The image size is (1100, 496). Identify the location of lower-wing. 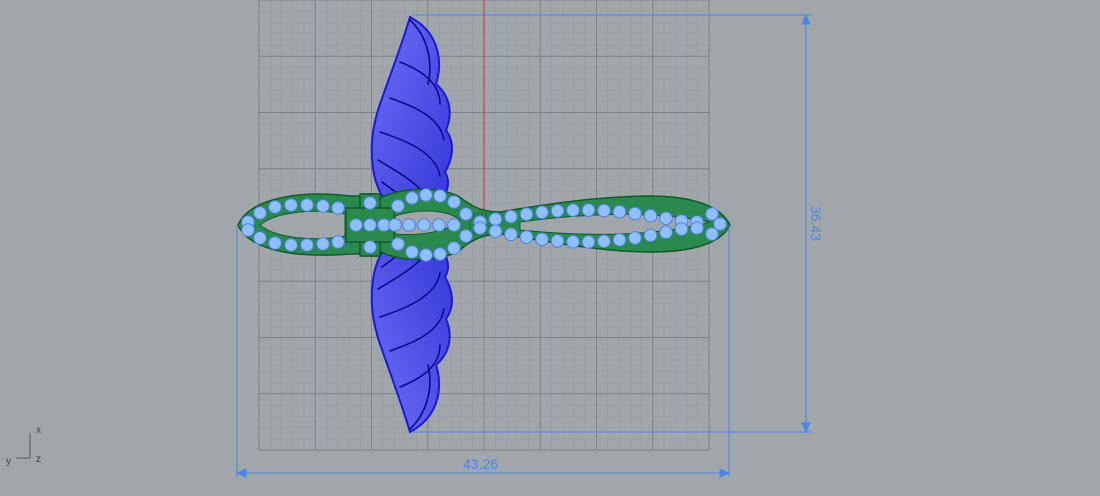
(411, 336).